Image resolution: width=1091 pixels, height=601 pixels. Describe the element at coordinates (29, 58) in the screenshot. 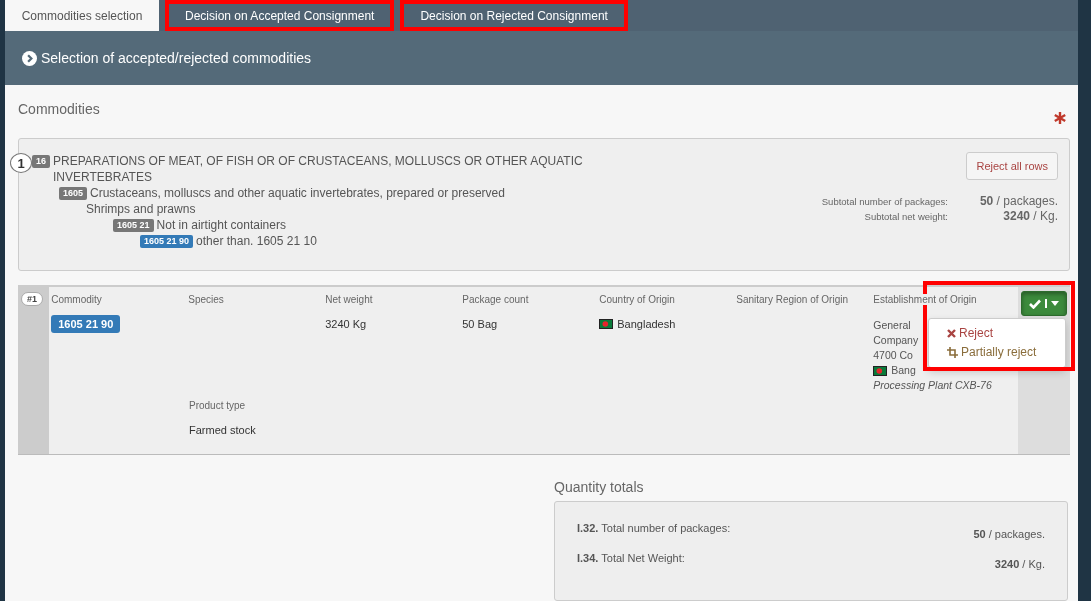

I see `chevron-right-icon` at that location.